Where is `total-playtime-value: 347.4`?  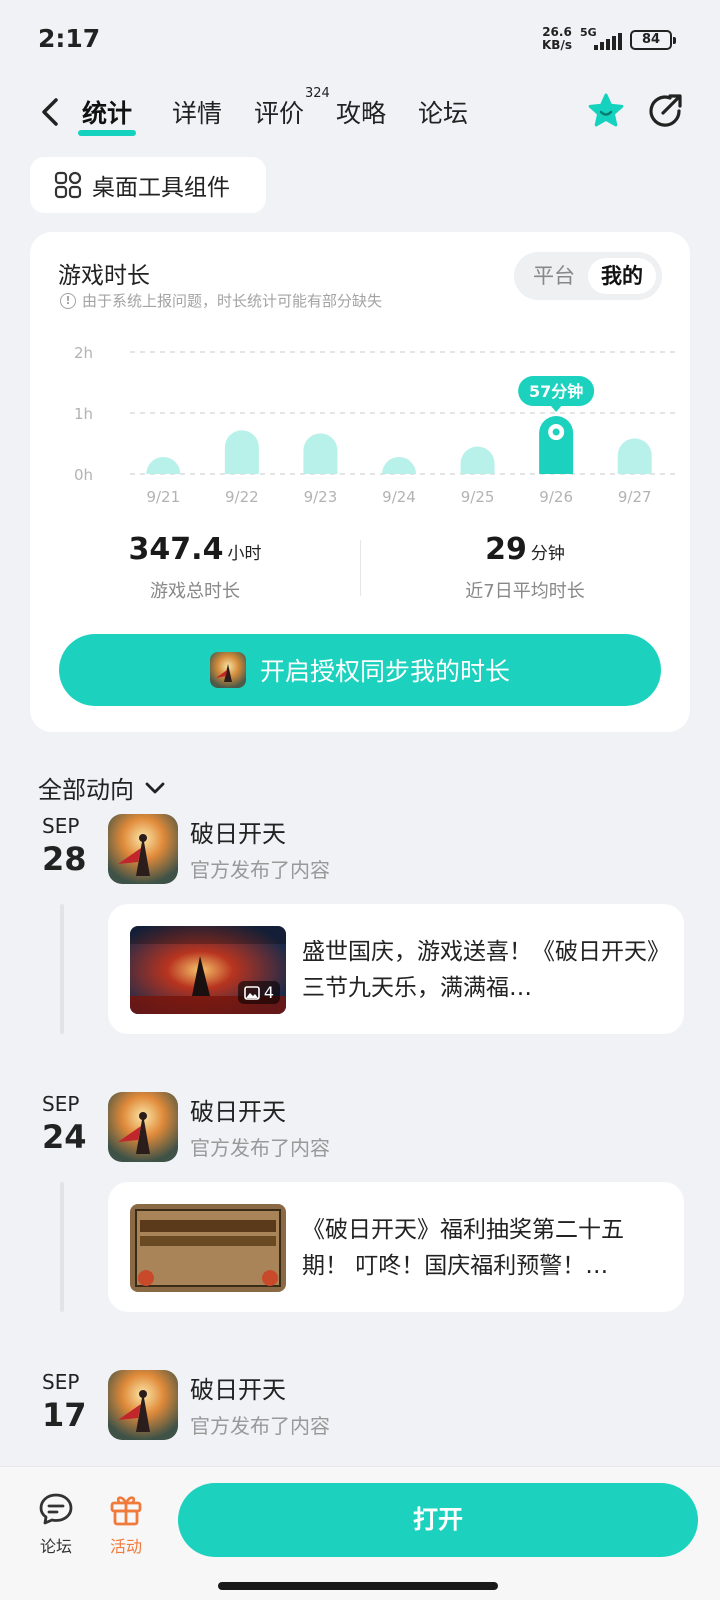
total-playtime-value: 347.4 is located at coordinates (176, 549).